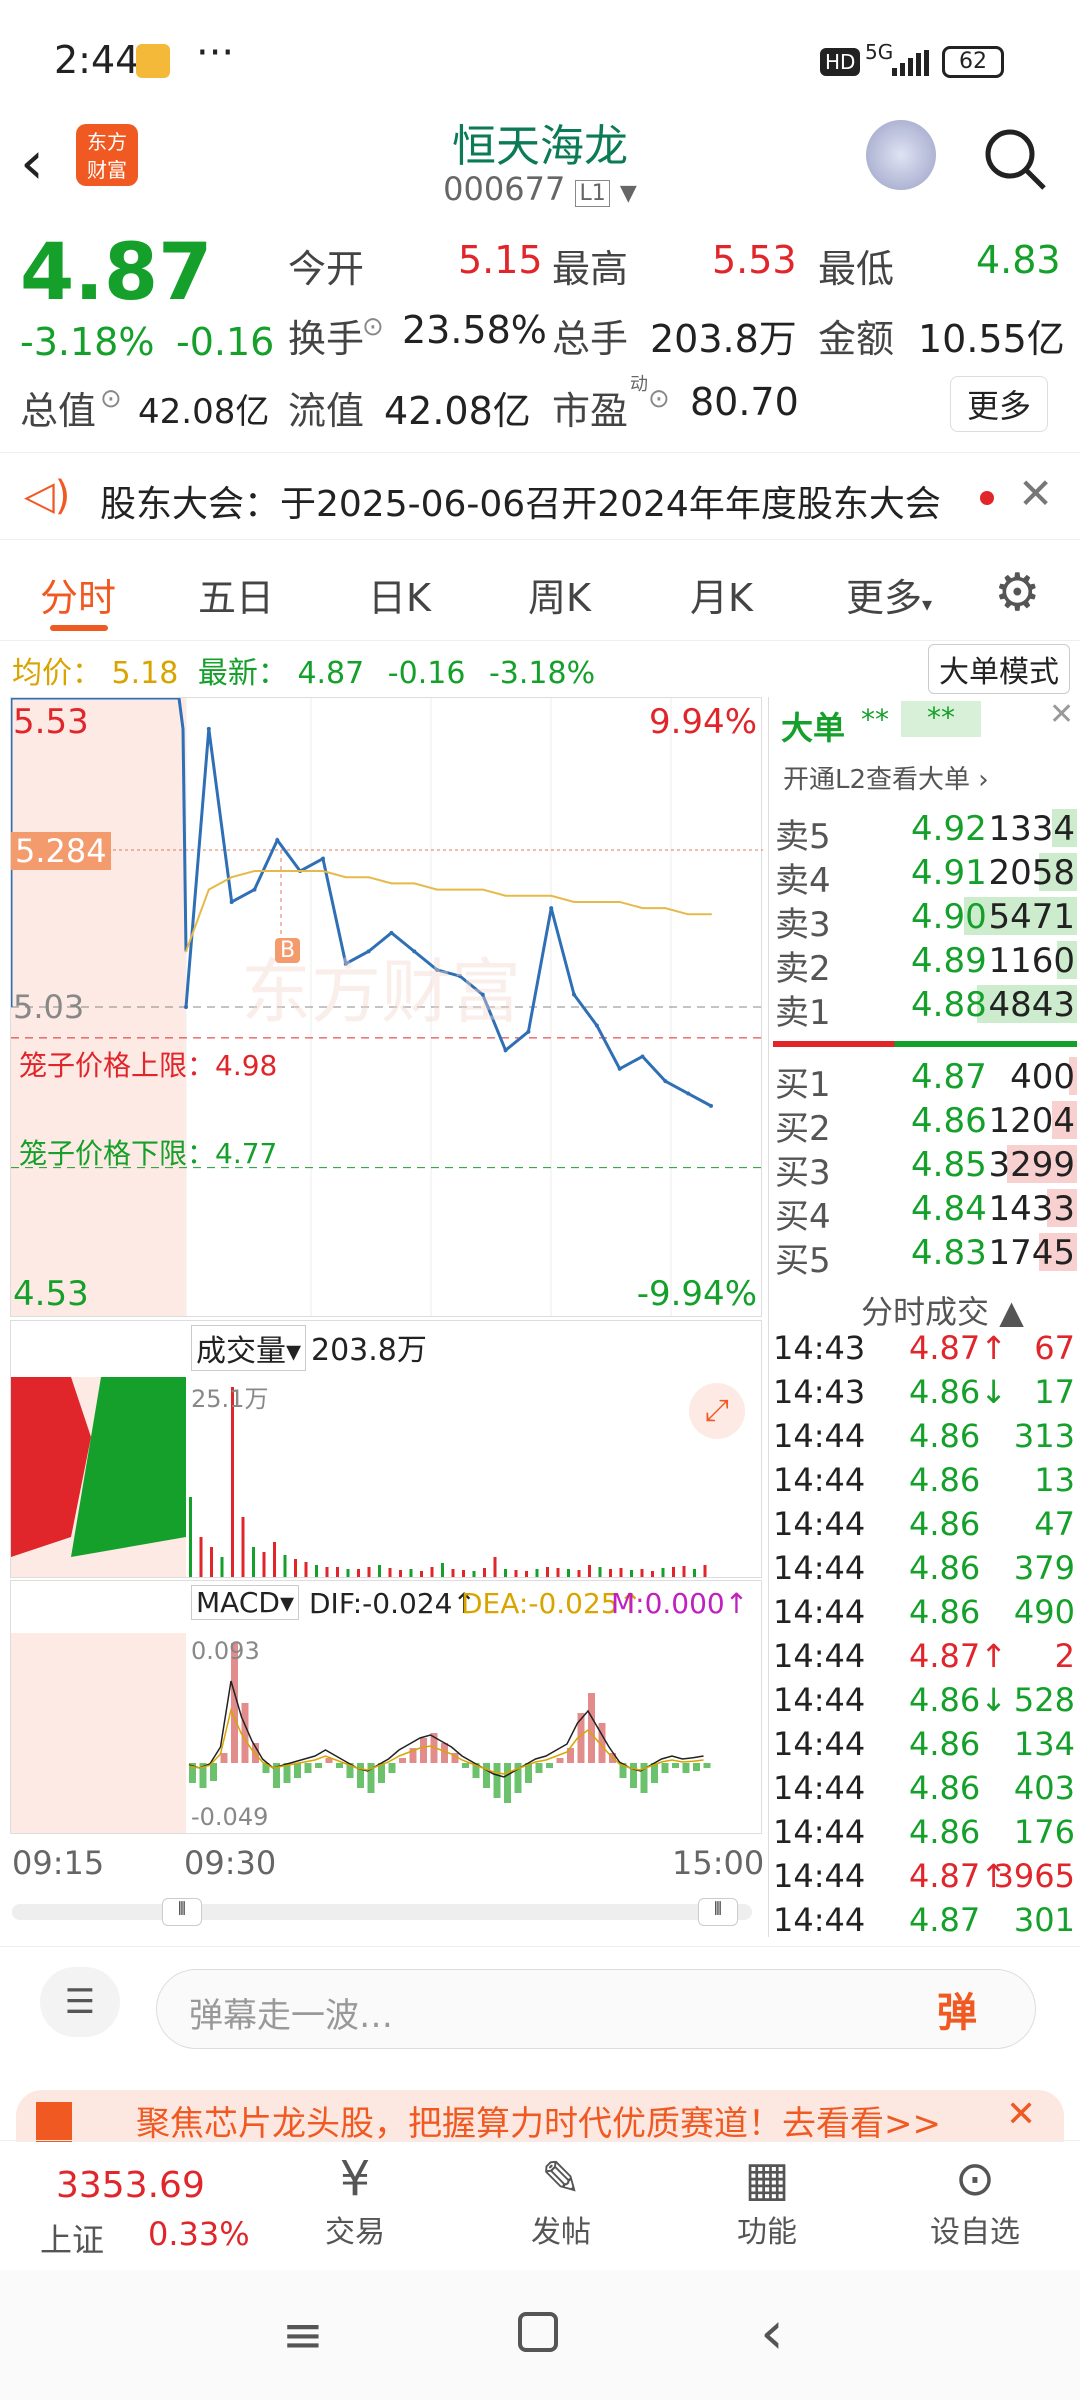 This screenshot has height=2400, width=1080. What do you see at coordinates (590, 411) in the screenshot?
I see `pe-label: 市盈` at bounding box center [590, 411].